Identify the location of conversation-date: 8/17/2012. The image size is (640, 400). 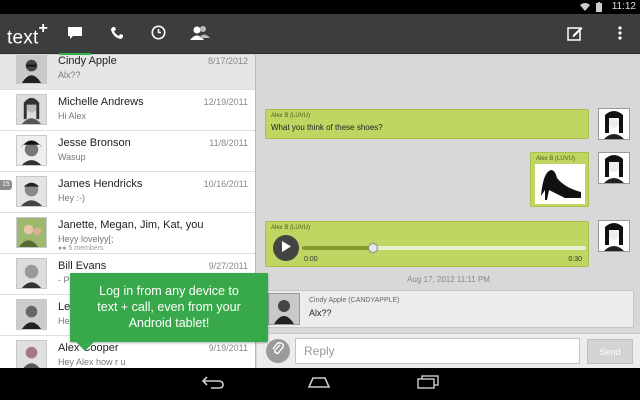
(227, 61).